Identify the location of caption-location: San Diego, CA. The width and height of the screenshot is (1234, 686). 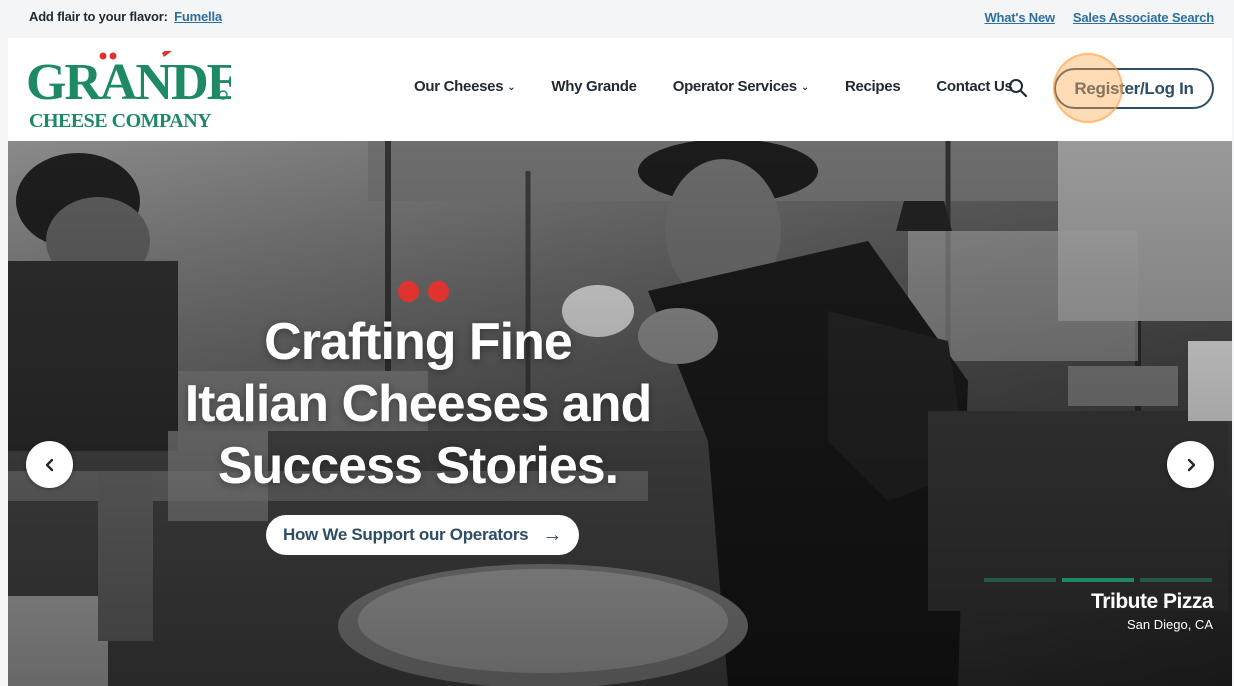
(1170, 624).